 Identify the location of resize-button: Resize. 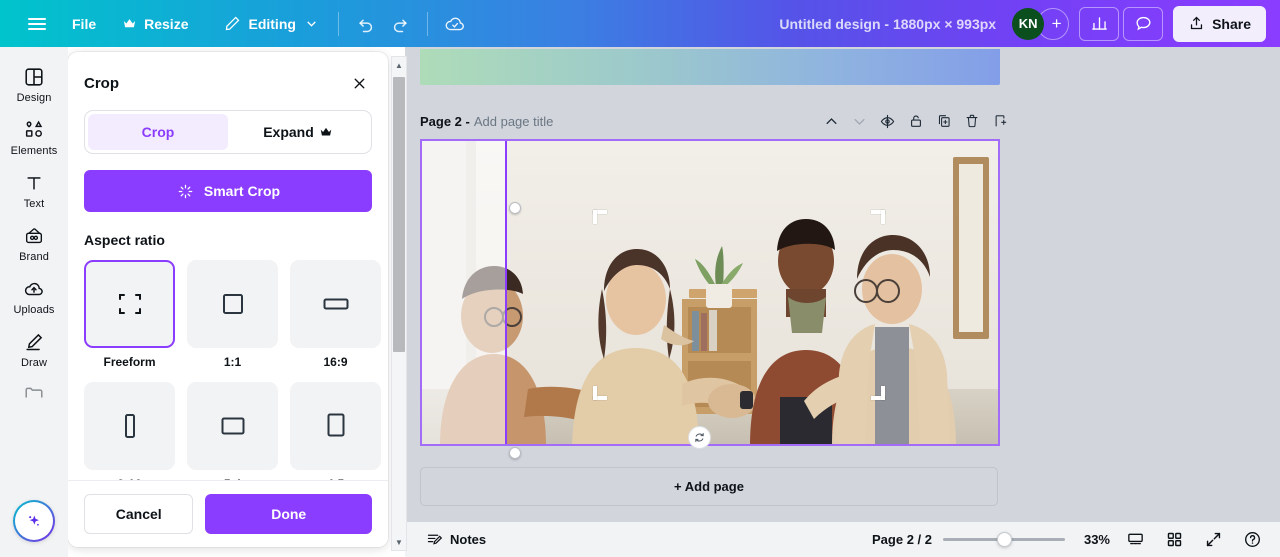
(155, 24).